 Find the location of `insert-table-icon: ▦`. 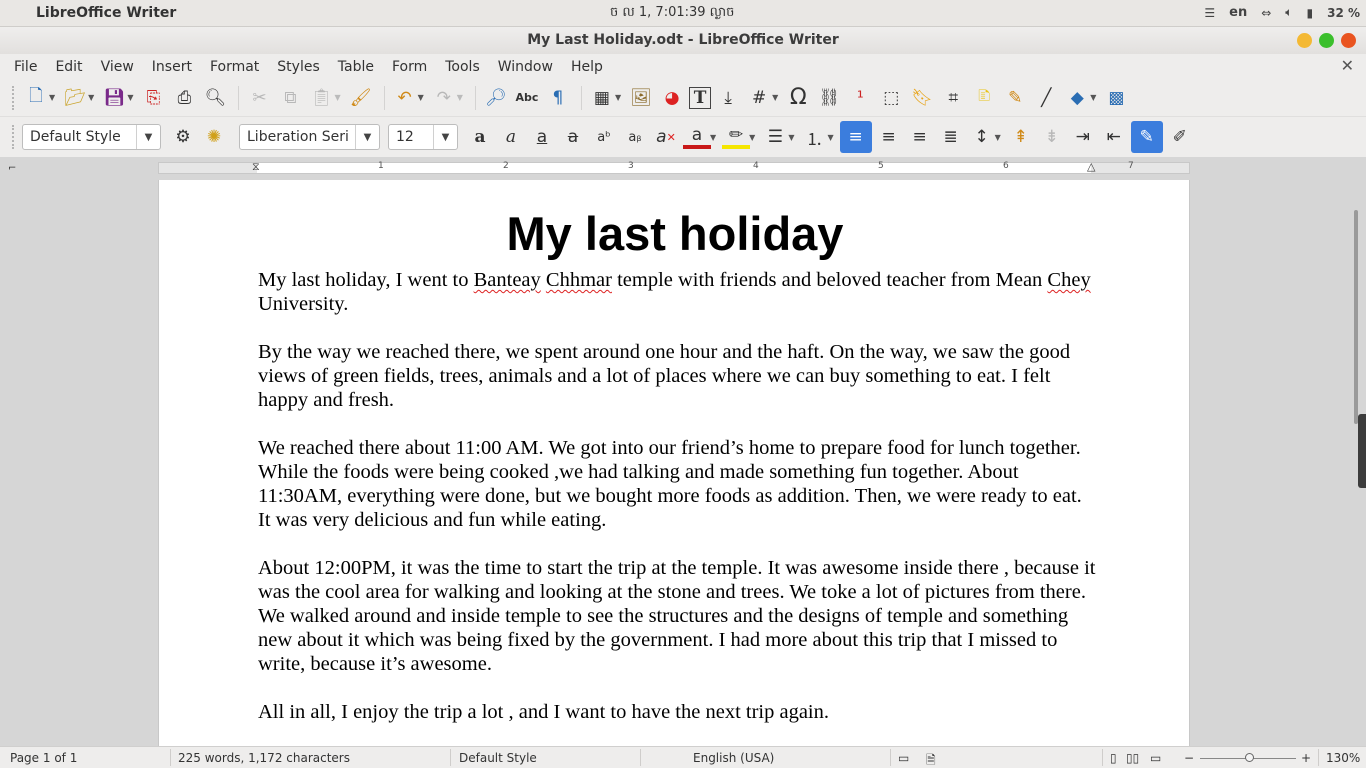

insert-table-icon: ▦ is located at coordinates (602, 98).